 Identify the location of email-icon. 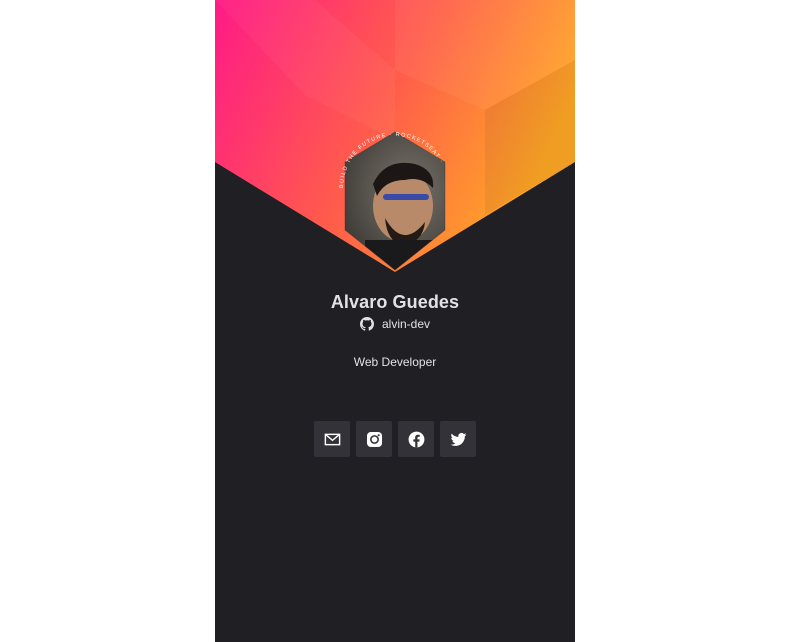
(332, 439).